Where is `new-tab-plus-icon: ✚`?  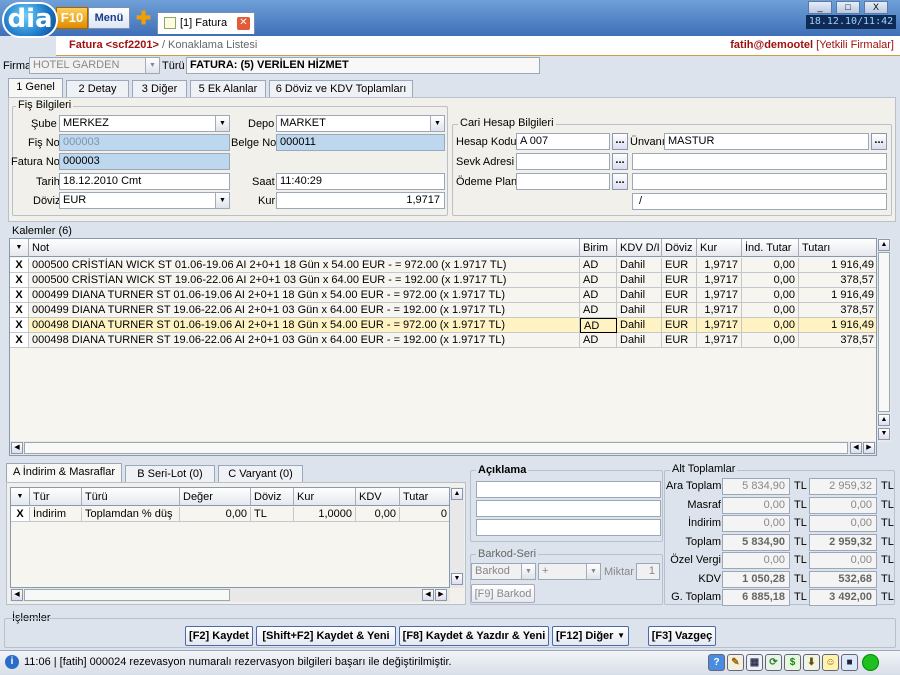
new-tab-plus-icon: ✚ is located at coordinates (143, 18).